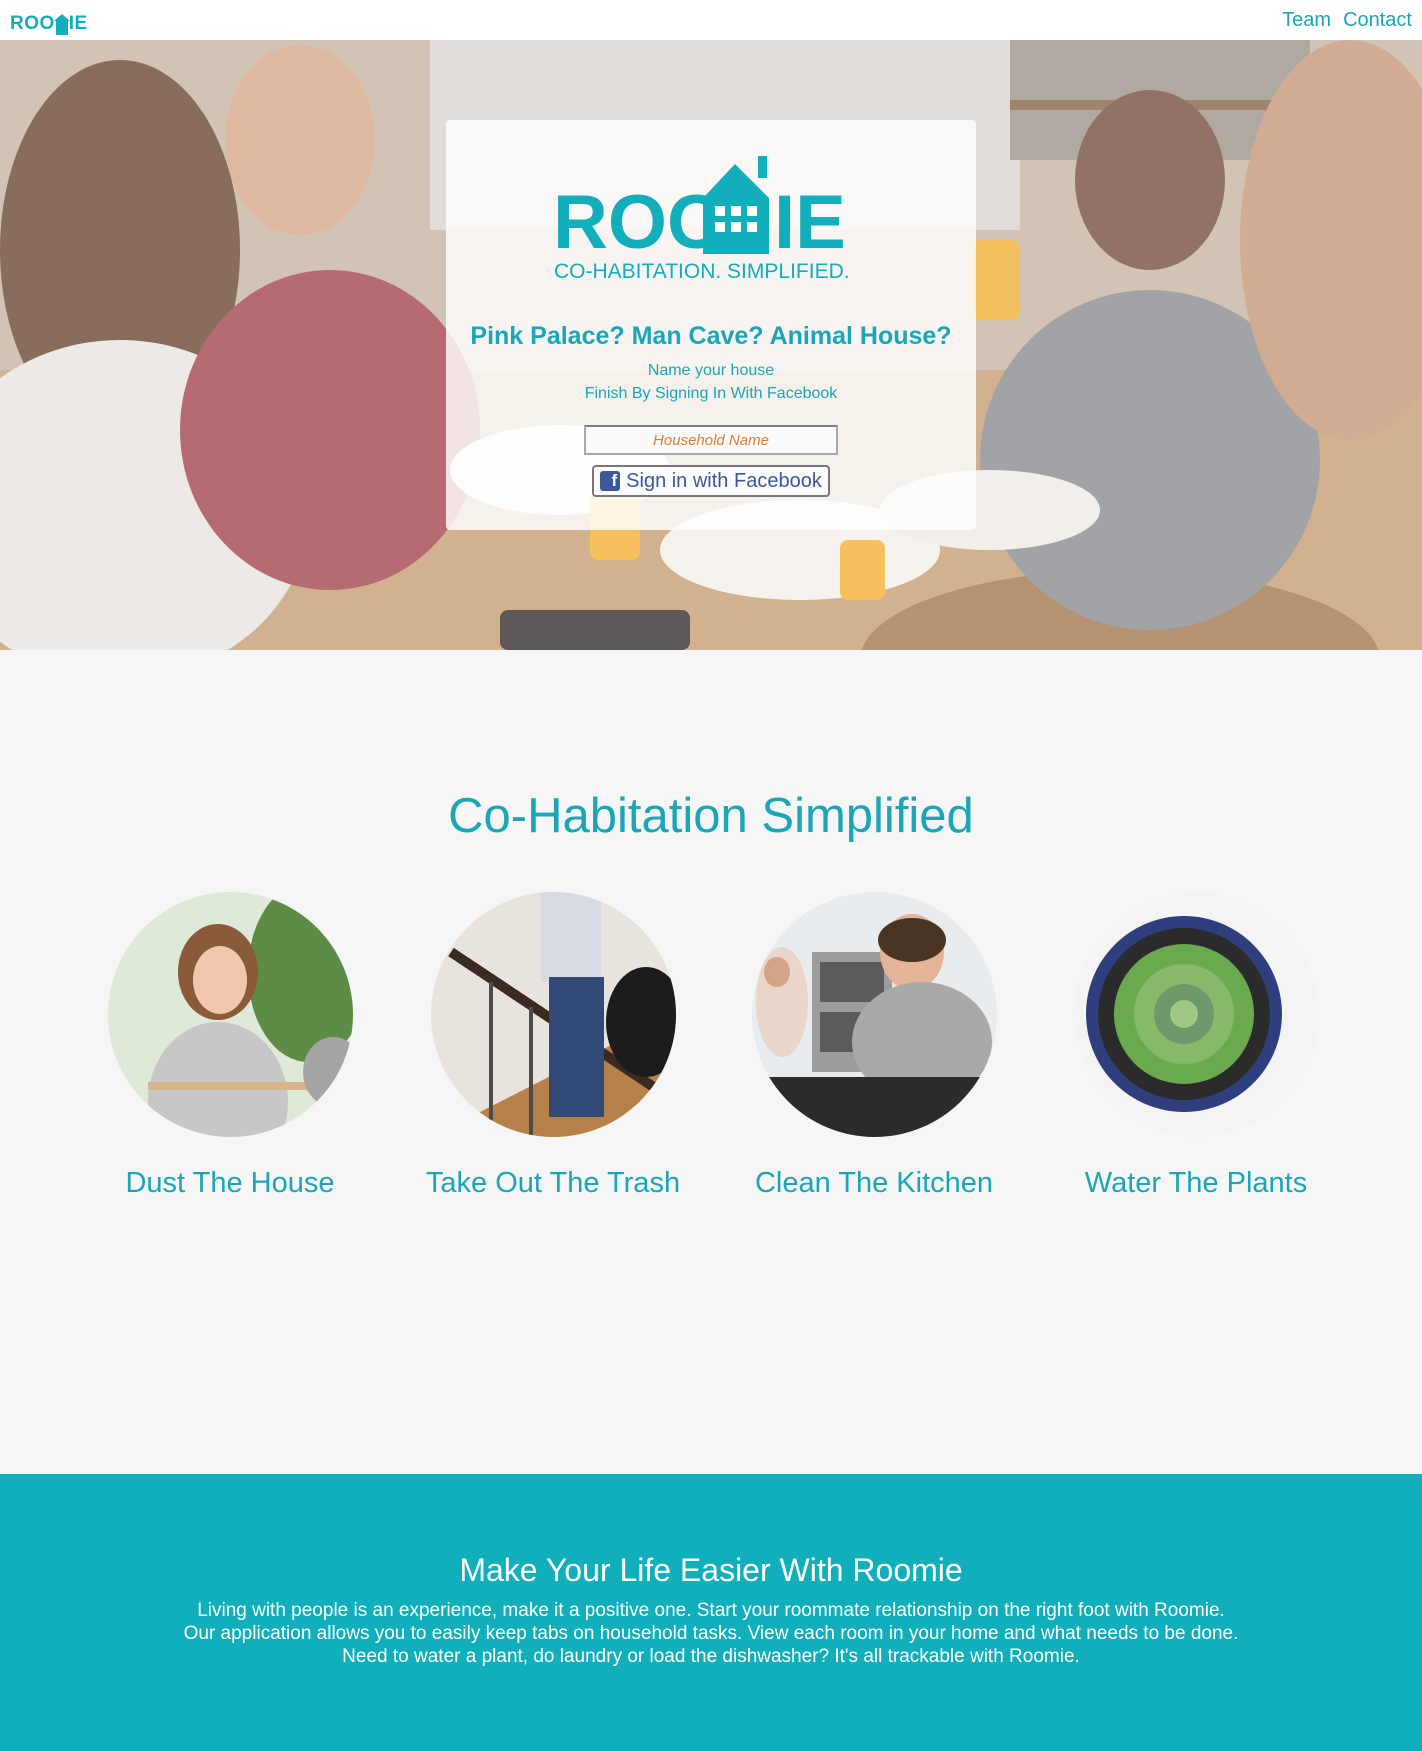 This screenshot has height=1751, width=1422. I want to click on nav-logo: ROO IE, so click(49, 20).